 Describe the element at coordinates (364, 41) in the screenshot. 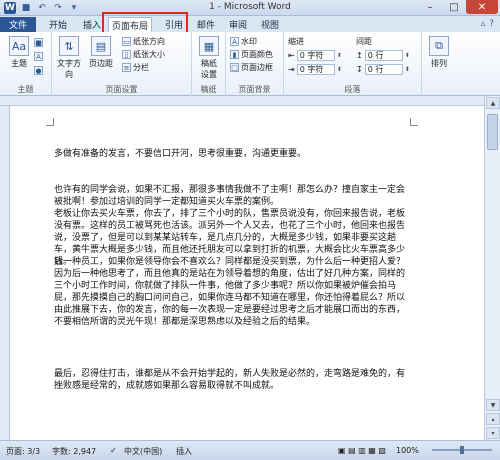

I see `spacing-label: 间距` at that location.